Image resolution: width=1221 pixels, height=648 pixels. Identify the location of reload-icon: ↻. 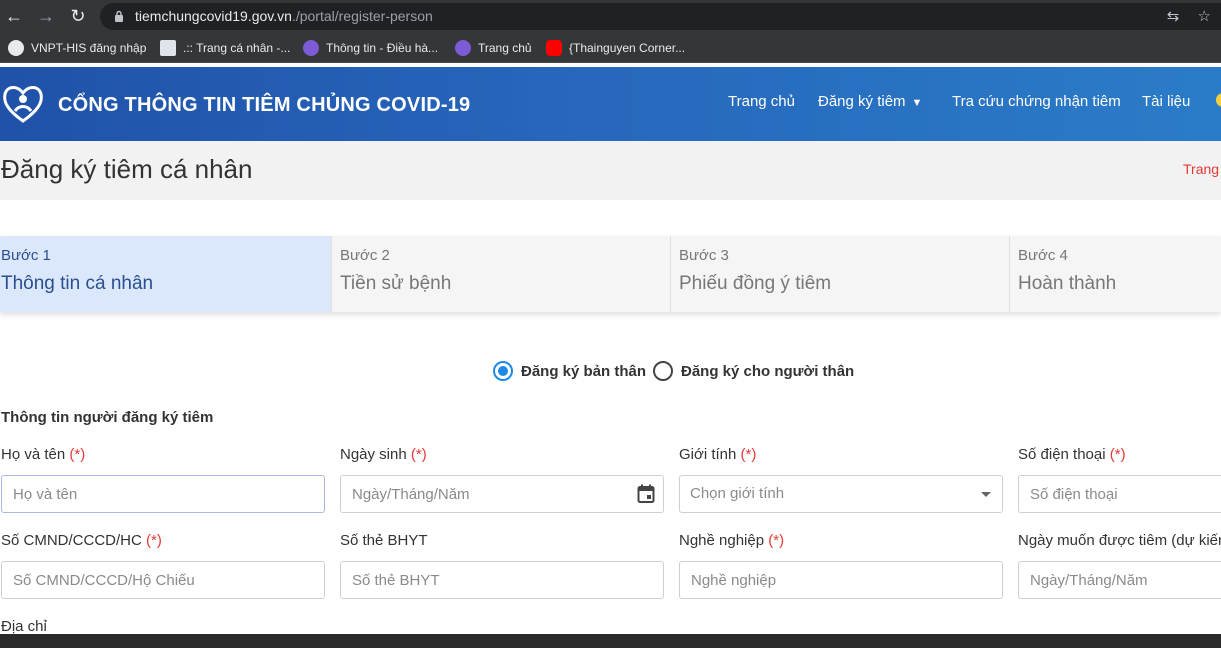
(78, 16).